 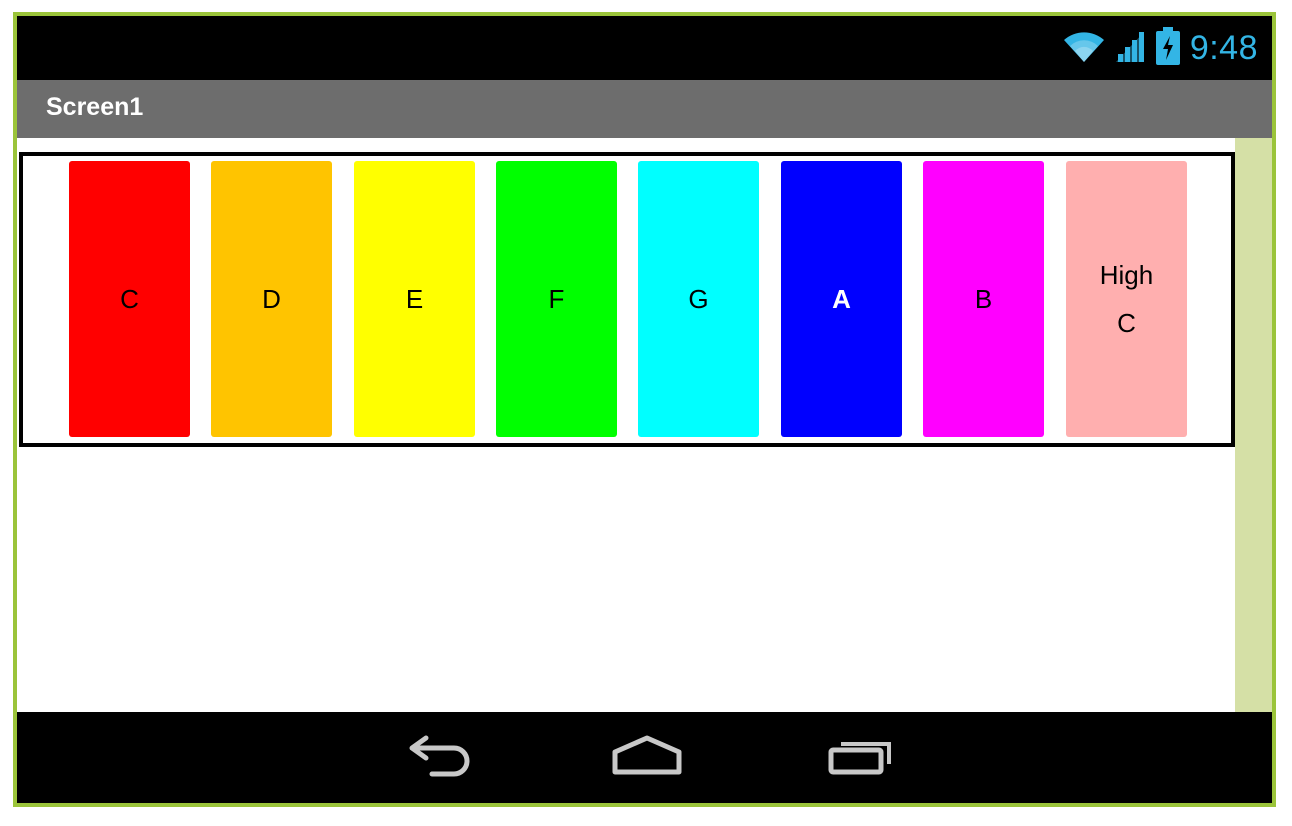 I want to click on screen-title: Screen1, so click(x=95, y=107).